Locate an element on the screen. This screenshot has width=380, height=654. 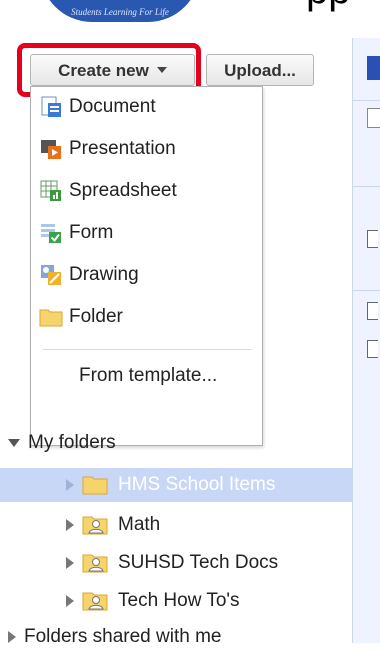
menu-item-label: Folder is located at coordinates (96, 316).